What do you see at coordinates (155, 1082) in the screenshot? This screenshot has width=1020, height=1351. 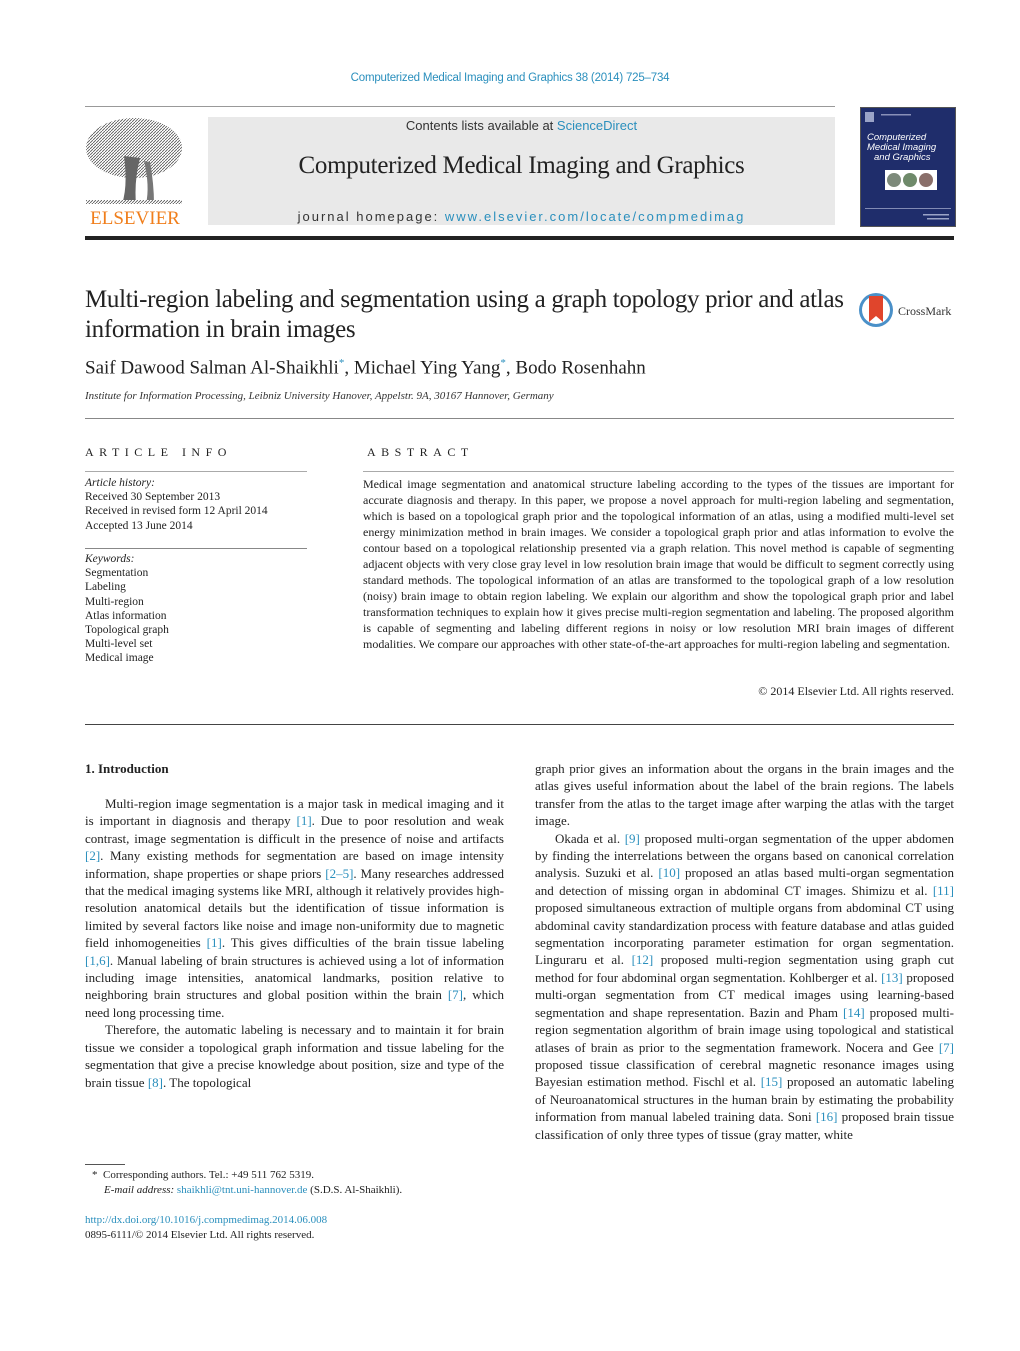 I see `citation-link: [8]` at bounding box center [155, 1082].